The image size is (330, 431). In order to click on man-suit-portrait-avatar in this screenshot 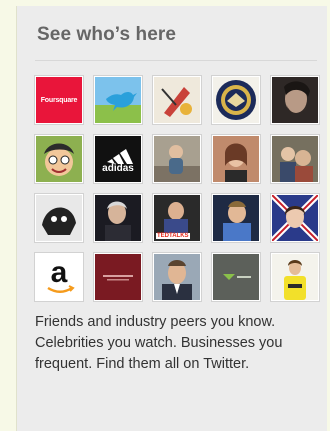, I will do `click(177, 277)`.